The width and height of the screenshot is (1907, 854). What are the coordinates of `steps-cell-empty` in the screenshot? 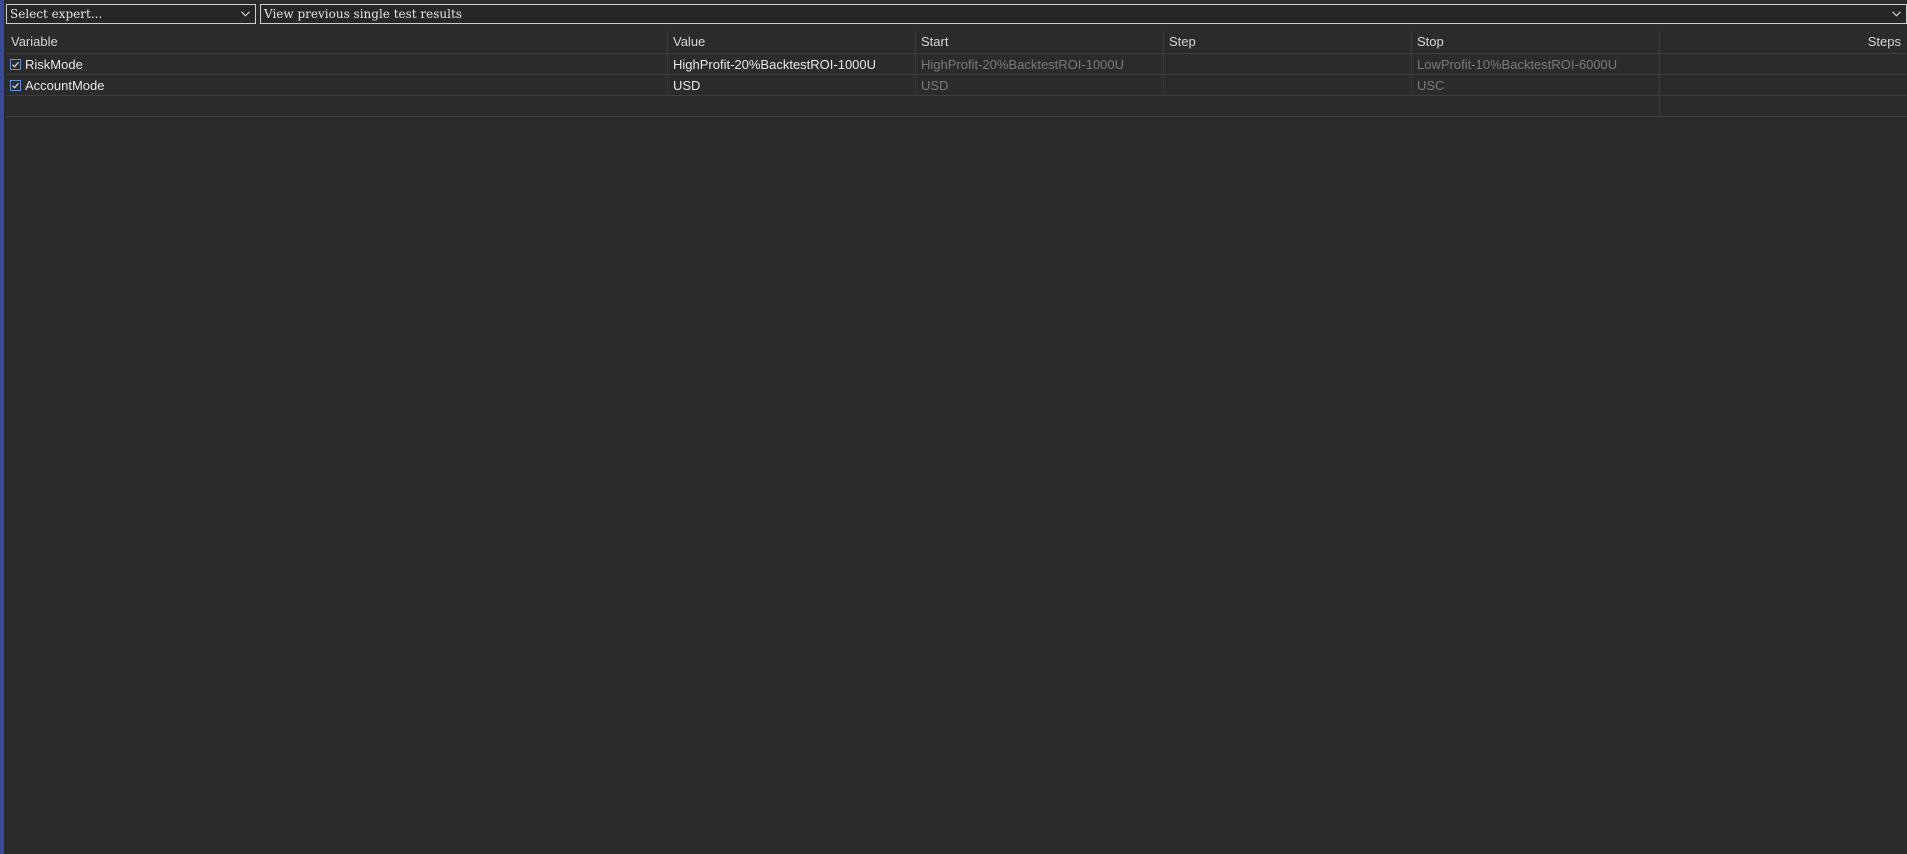 It's located at (1783, 106).